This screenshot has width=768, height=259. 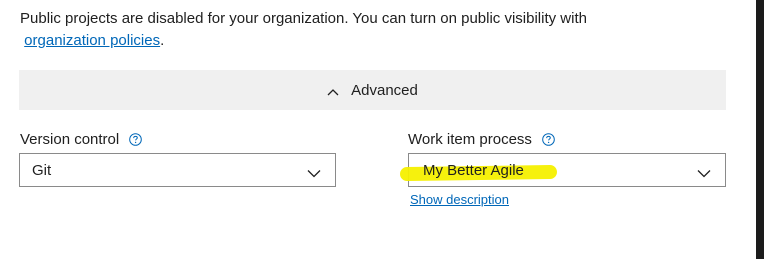 I want to click on organization-policies-link: organization policies, so click(x=92, y=40).